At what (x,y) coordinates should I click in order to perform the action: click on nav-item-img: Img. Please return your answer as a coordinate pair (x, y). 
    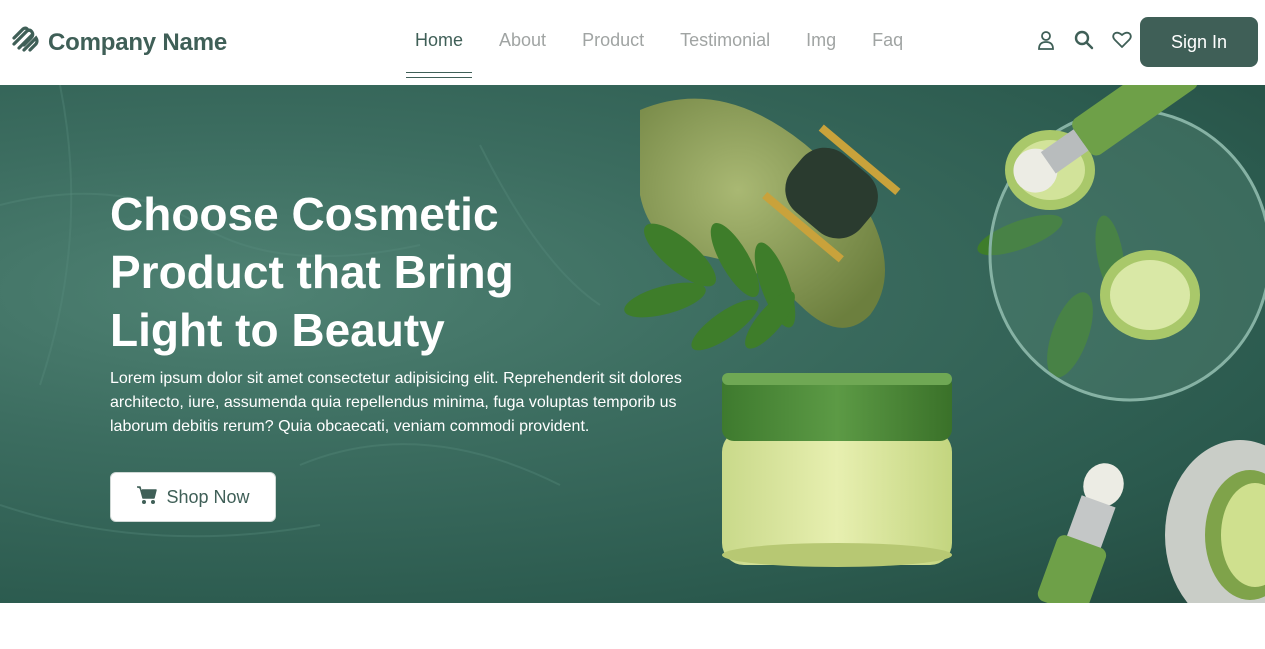
    Looking at the image, I should click on (821, 25).